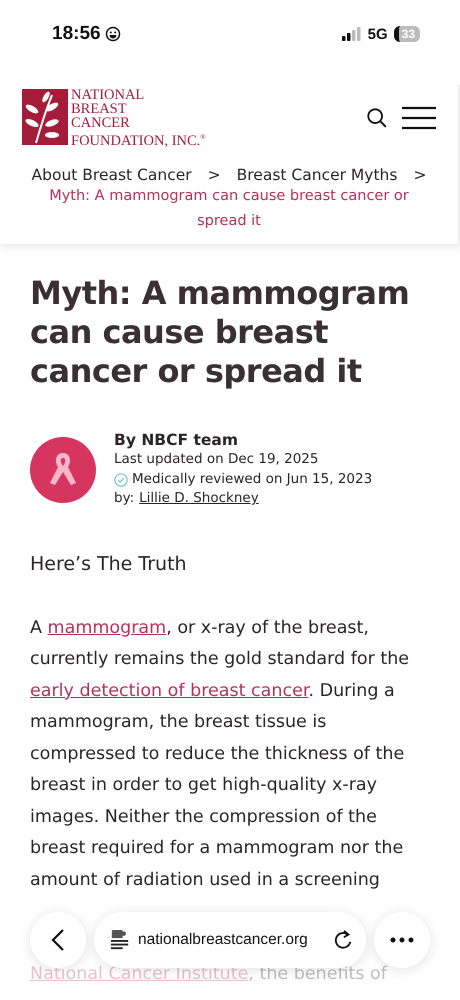 This screenshot has width=460, height=1000. I want to click on text-link: early detection of breast cancer, so click(169, 690).